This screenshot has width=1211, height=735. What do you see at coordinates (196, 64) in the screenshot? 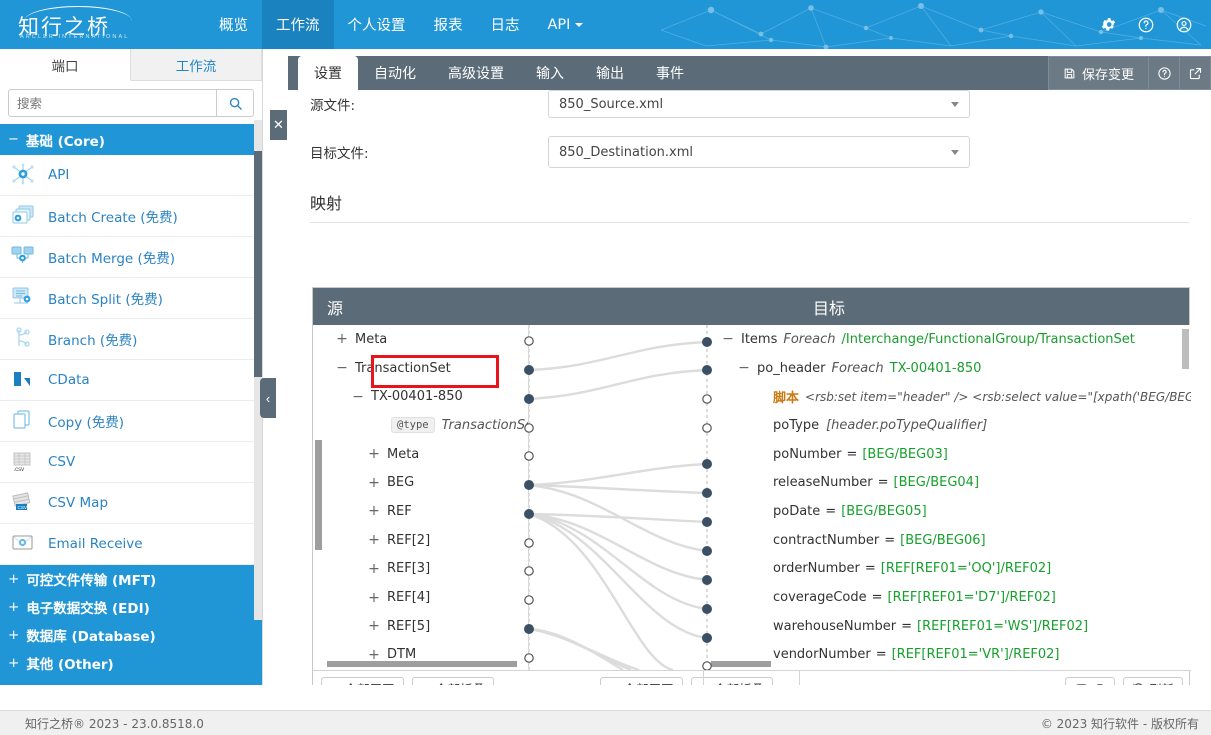
I see `sidebar-tab-workflows: 工作流` at bounding box center [196, 64].